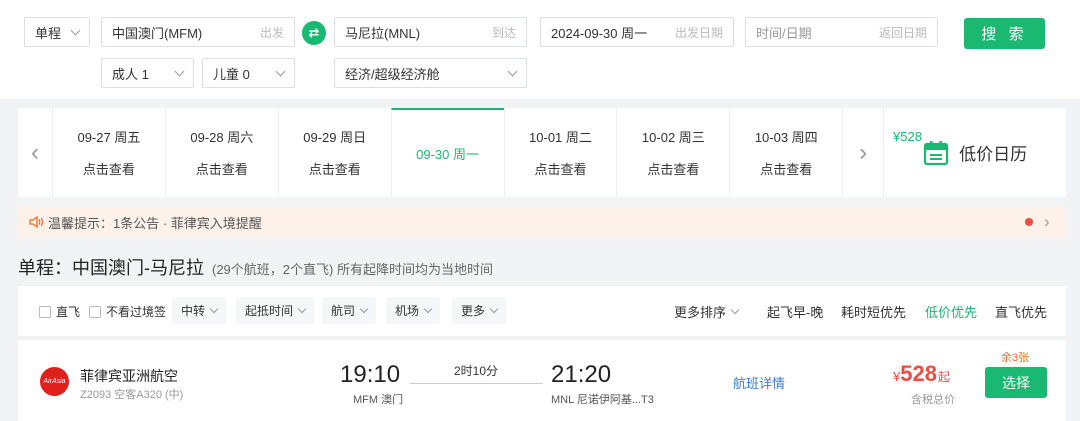 The height and width of the screenshot is (421, 1080). I want to click on date-price: ¥528, so click(907, 136).